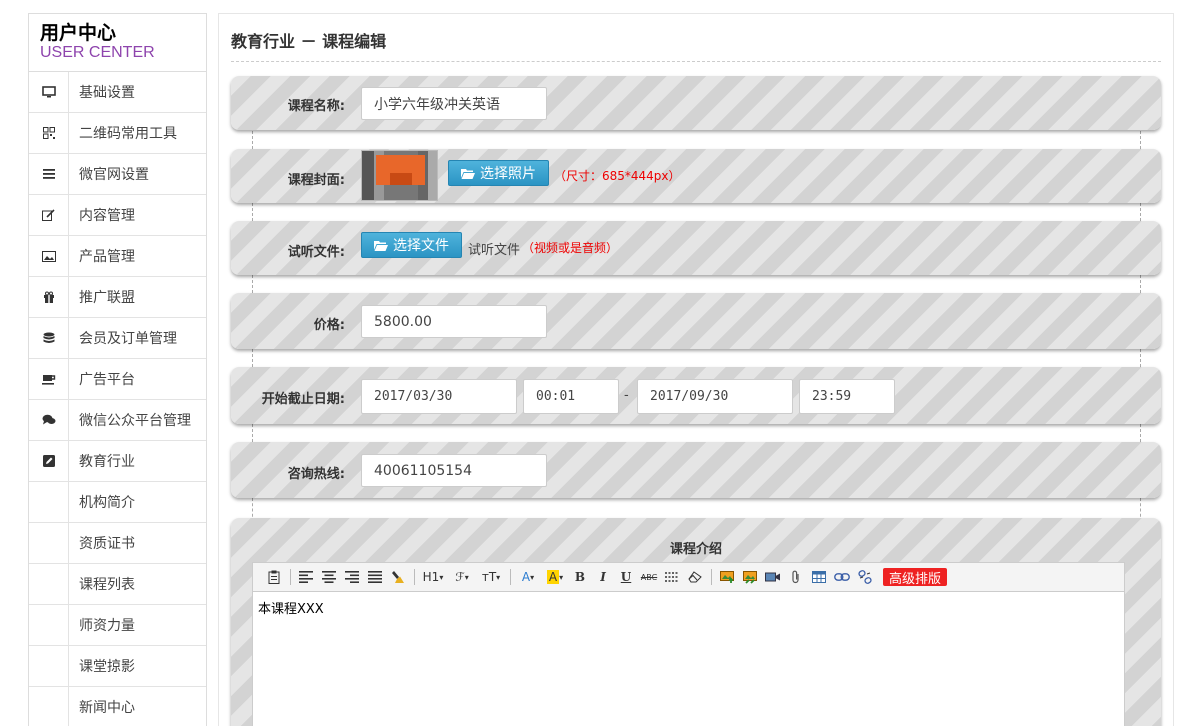  I want to click on start-date-input: 2017/03/30, so click(439, 396).